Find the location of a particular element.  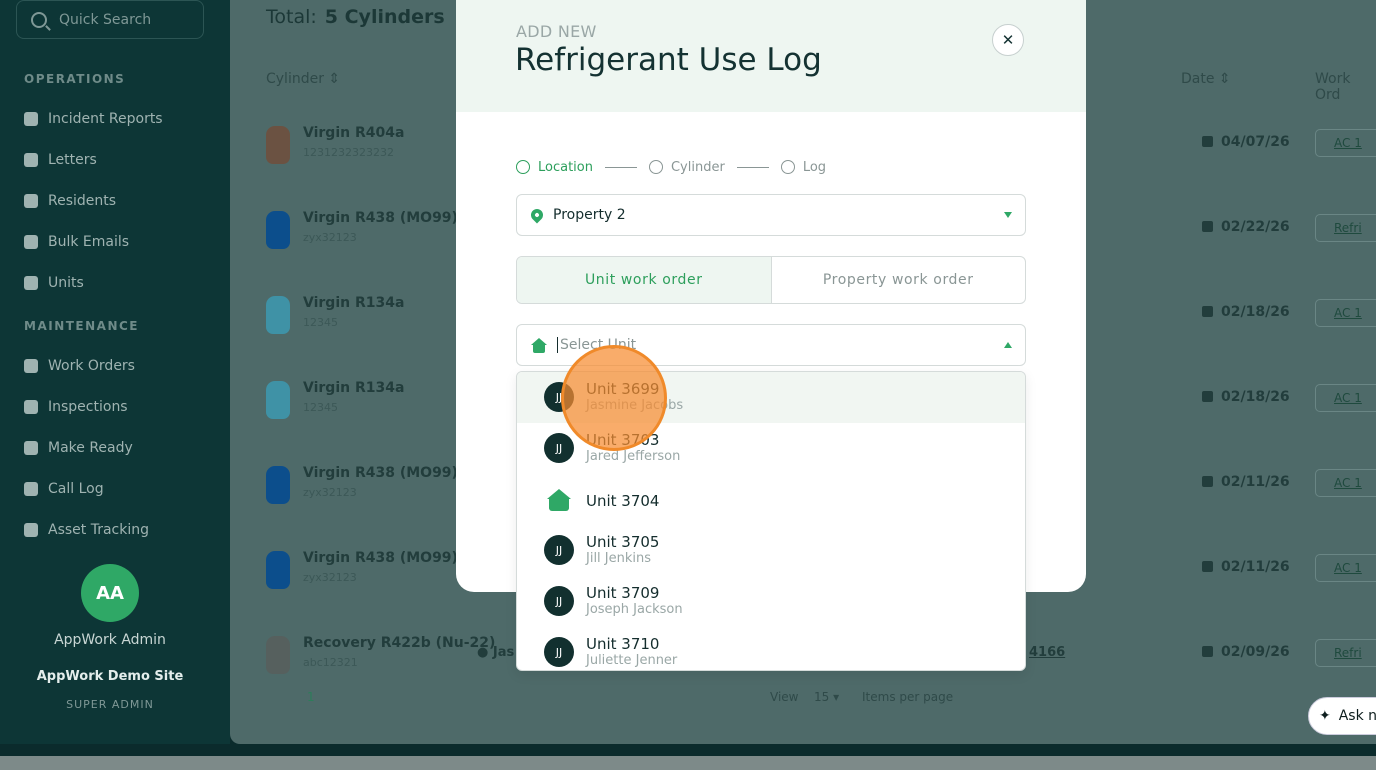

unit-option-3703: JJ Unit 3703 Jared Jefferson is located at coordinates (771, 448).